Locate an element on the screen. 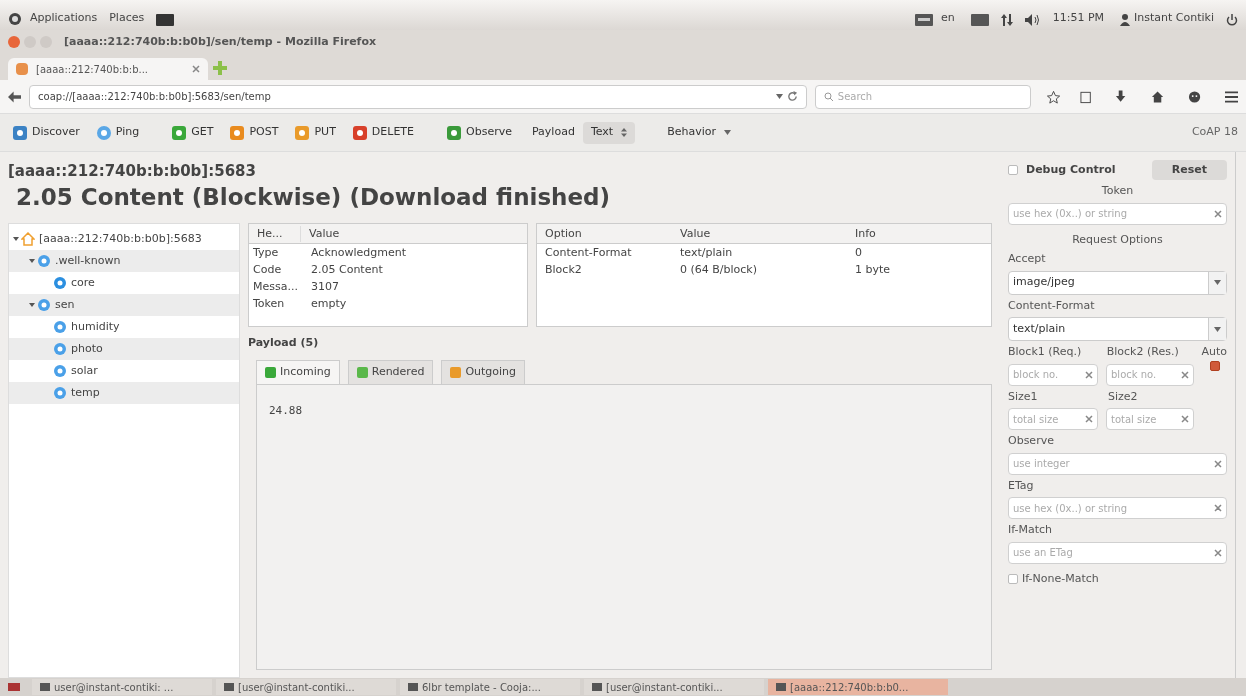 Image resolution: width=1246 pixels, height=696 pixels. window-title: [aaaa::212:740b:b:b0b]/sen/temp - Mozilla Firefox is located at coordinates (220, 41).